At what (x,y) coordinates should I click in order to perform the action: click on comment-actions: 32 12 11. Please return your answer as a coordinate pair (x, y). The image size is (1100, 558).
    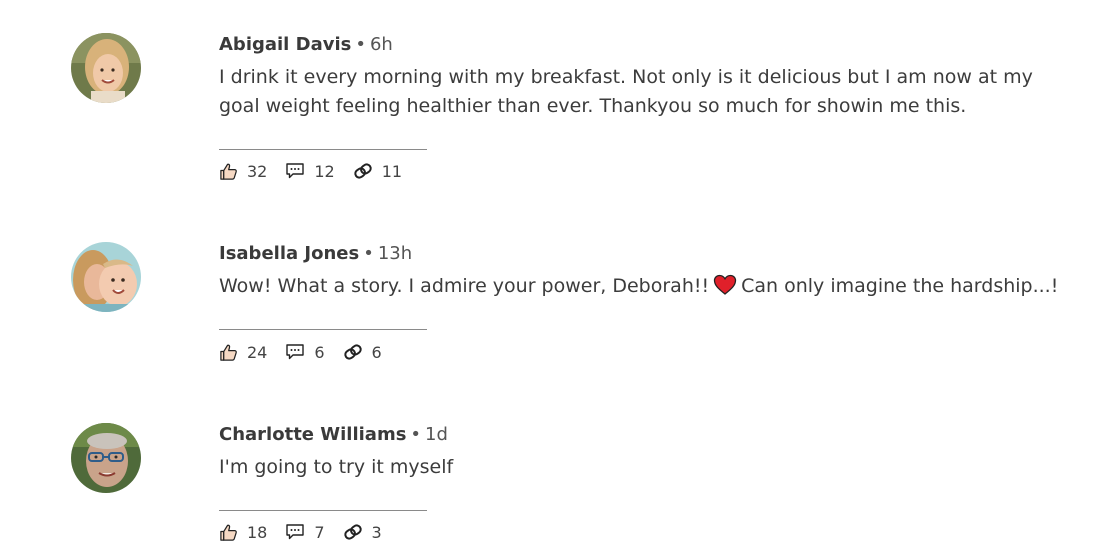
    Looking at the image, I should click on (310, 171).